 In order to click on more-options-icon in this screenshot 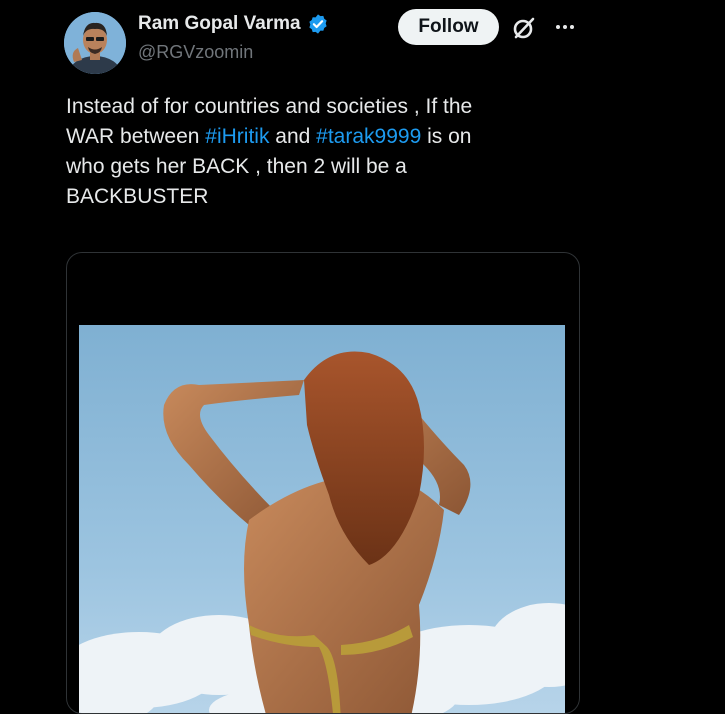, I will do `click(565, 27)`.